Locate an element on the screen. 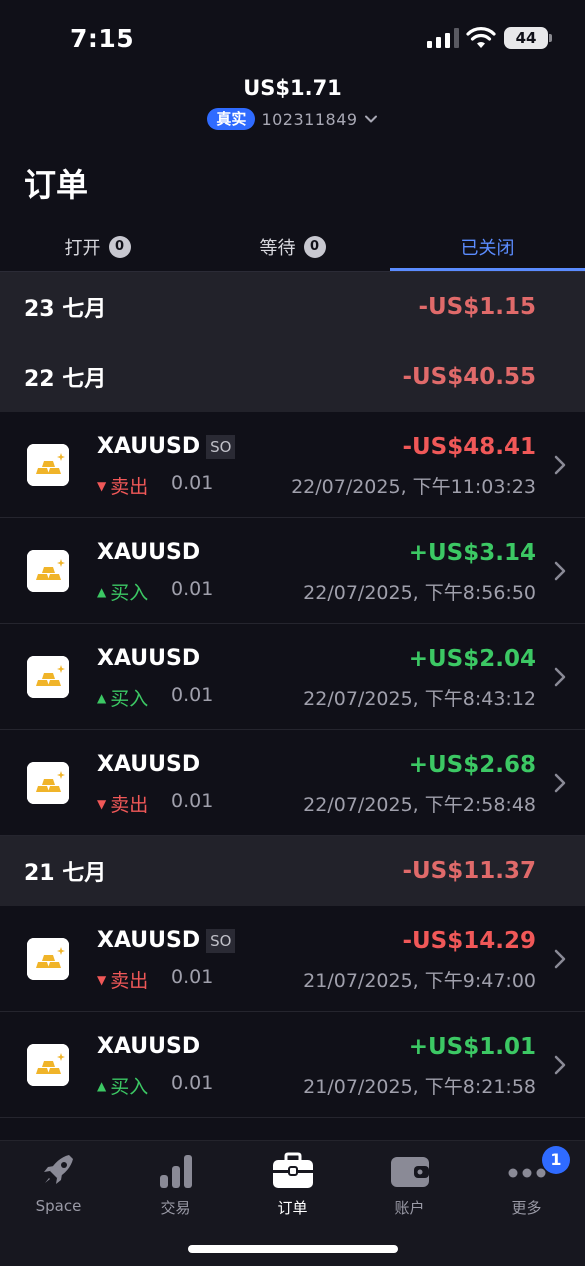 The height and width of the screenshot is (1266, 585). date-group-header: 22 七月 -US$40.55 is located at coordinates (292, 377).